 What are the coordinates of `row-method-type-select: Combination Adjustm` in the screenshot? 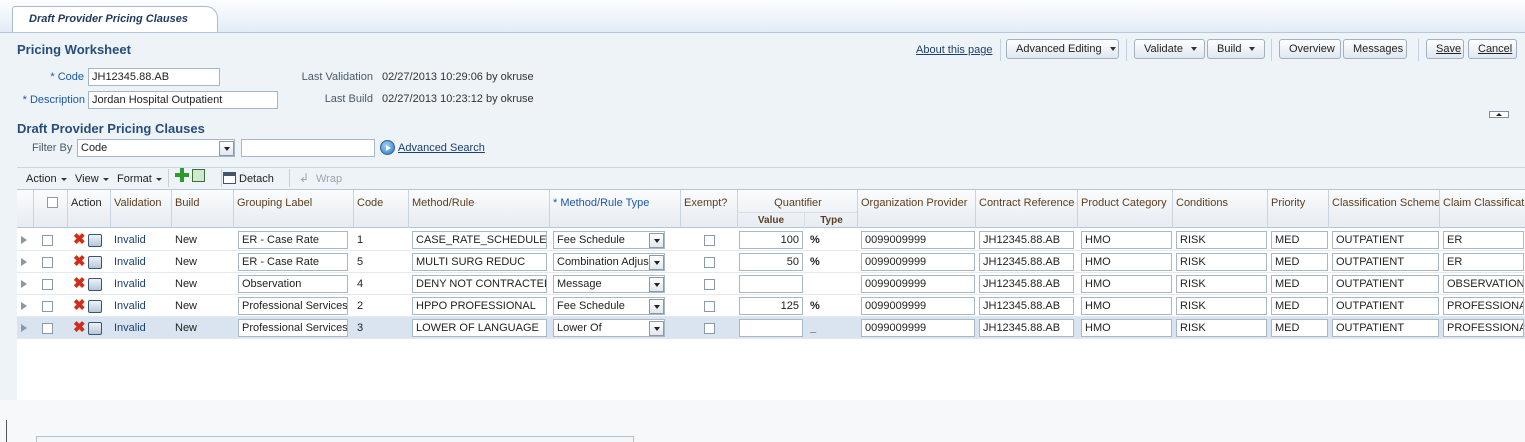 It's located at (609, 262).